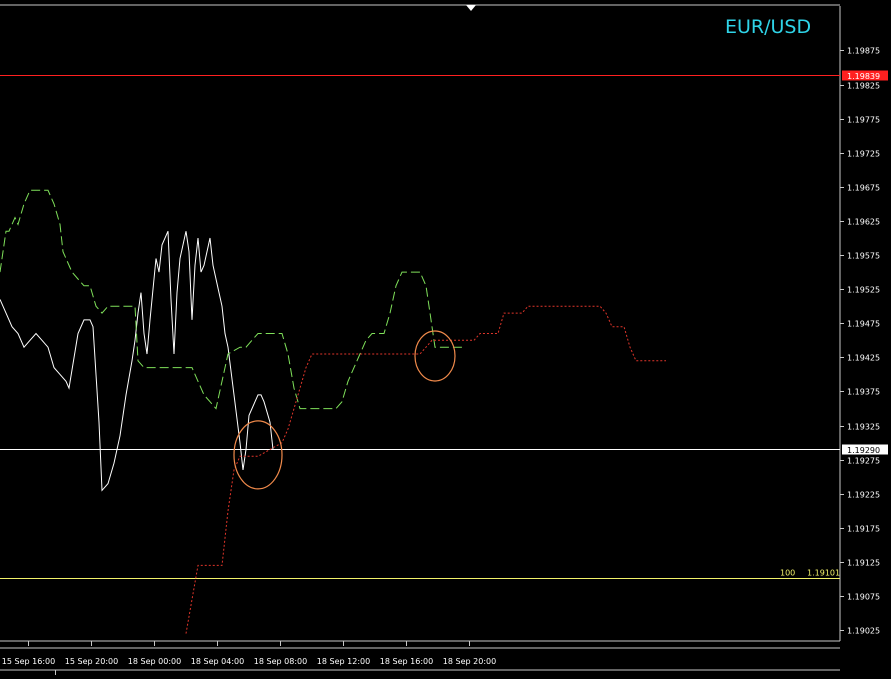 Image resolution: width=891 pixels, height=679 pixels. I want to click on level-text: 100, so click(787, 573).